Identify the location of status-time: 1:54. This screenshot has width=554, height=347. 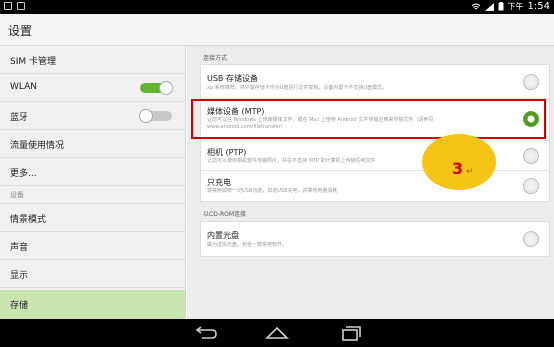
(538, 6).